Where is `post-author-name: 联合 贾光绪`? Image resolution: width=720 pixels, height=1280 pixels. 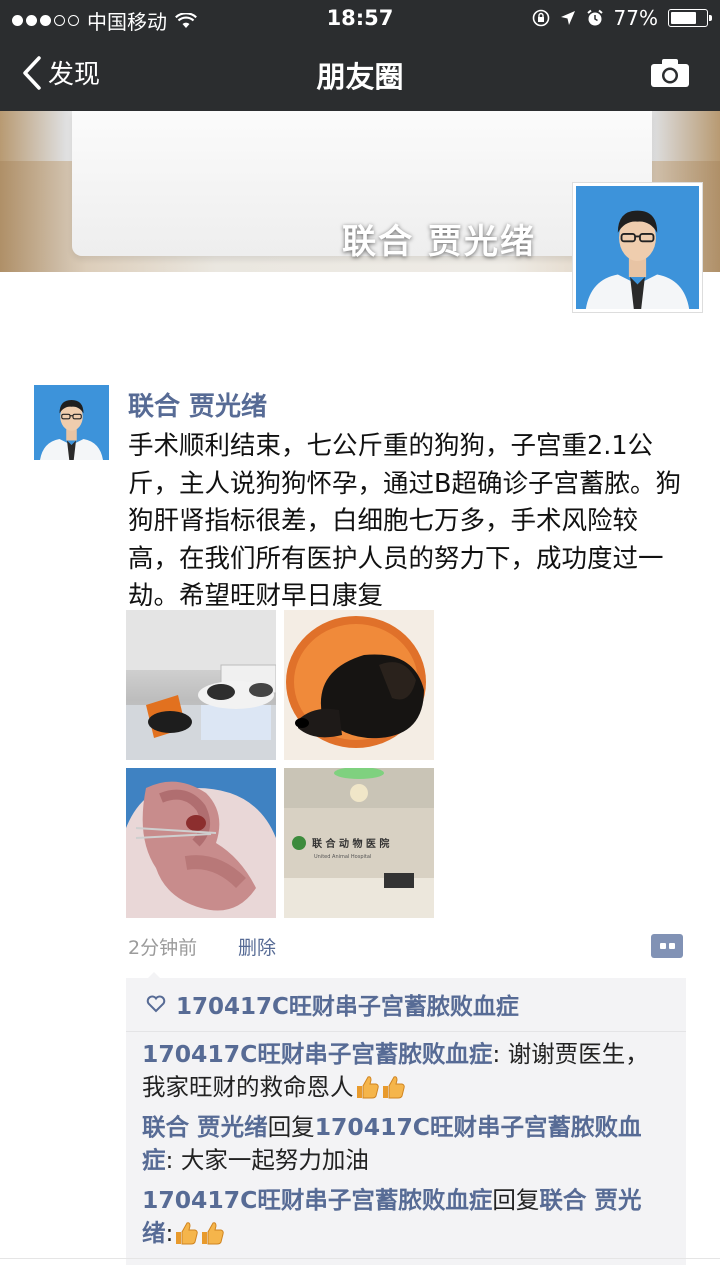 post-author-name: 联合 贾光绪 is located at coordinates (197, 404).